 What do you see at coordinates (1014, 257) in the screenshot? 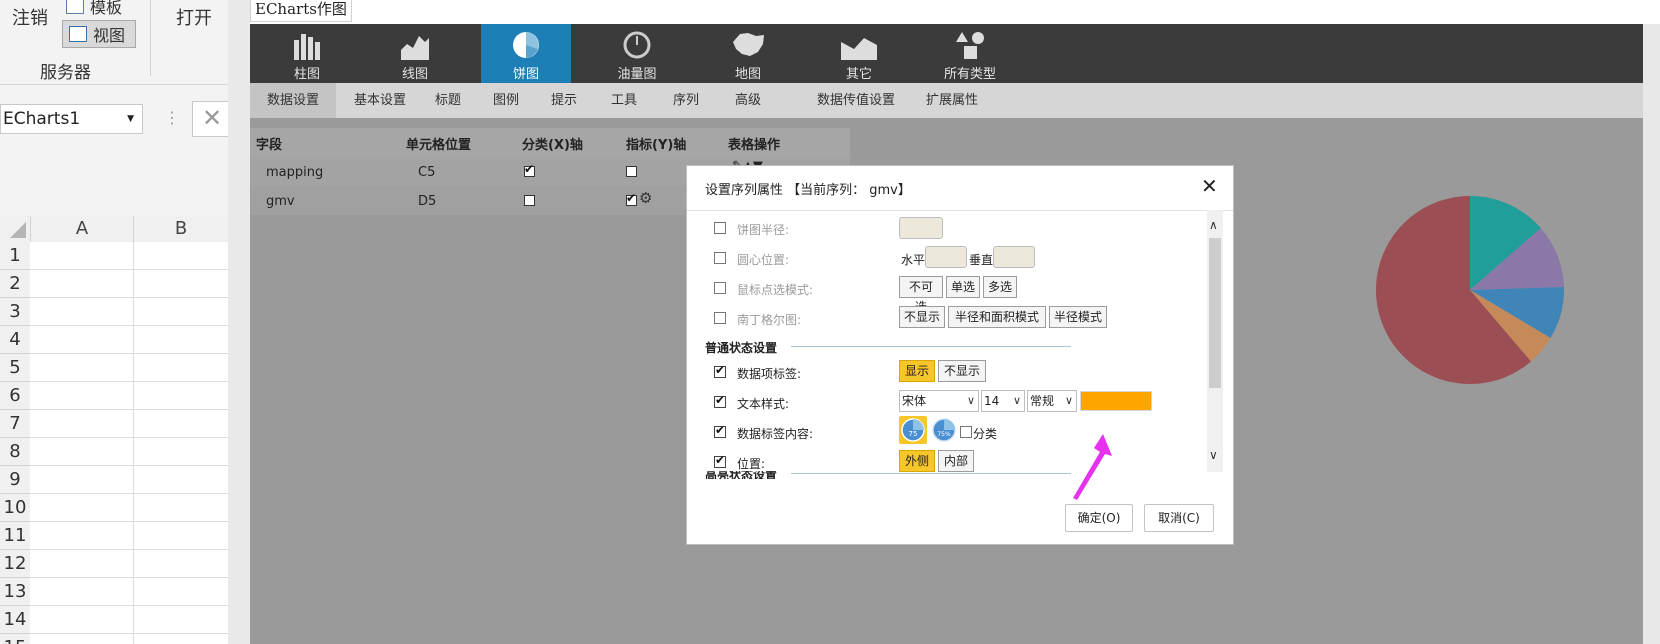
I see `center-vertical-input` at bounding box center [1014, 257].